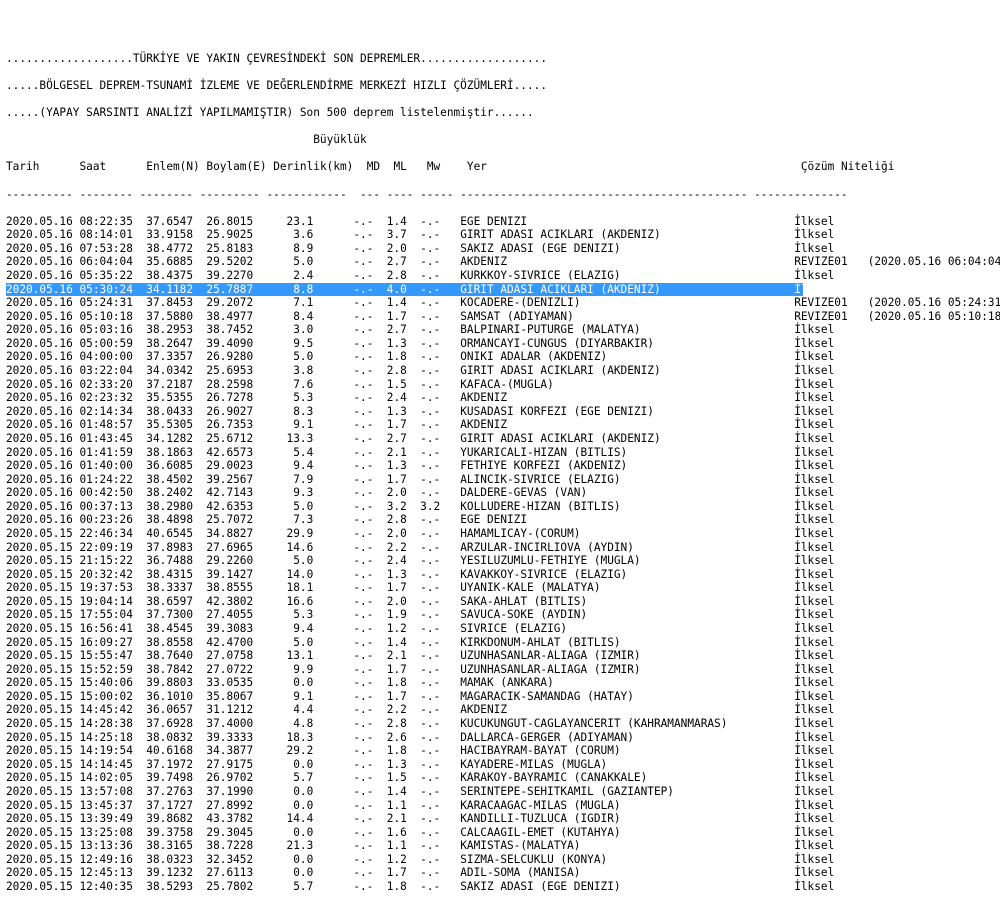 The height and width of the screenshot is (907, 1000). I want to click on row-depth: 18.1, so click(313, 588).